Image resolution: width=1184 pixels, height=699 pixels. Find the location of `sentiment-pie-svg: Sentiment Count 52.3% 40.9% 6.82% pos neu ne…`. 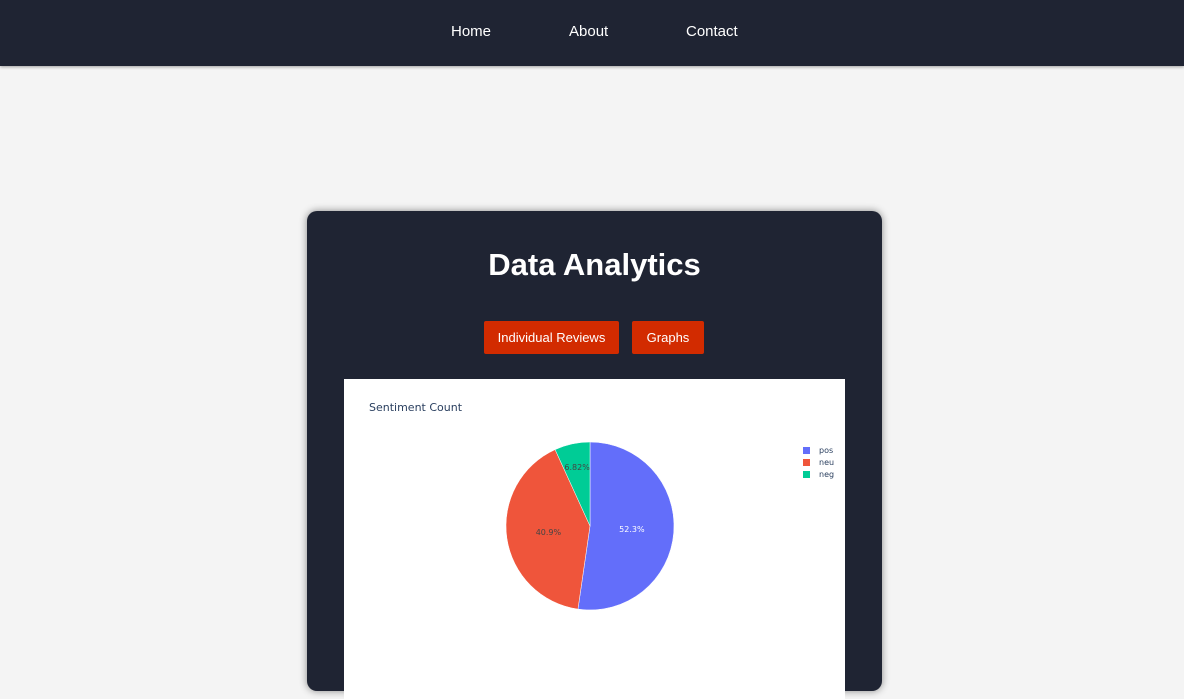

sentiment-pie-svg: Sentiment Count 52.3% 40.9% 6.82% pos neu ne… is located at coordinates (601, 506).